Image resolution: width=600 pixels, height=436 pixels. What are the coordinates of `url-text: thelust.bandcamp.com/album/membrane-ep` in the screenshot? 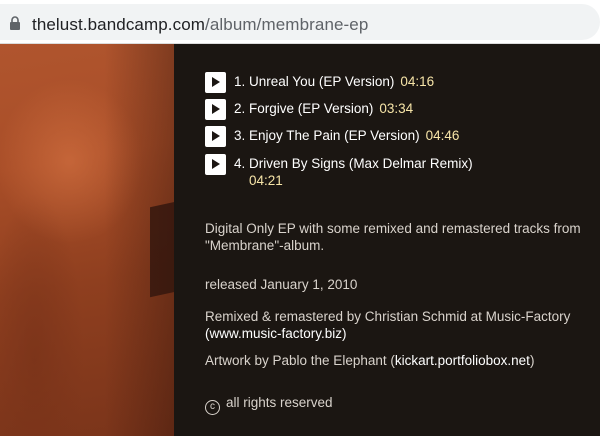 It's located at (200, 25).